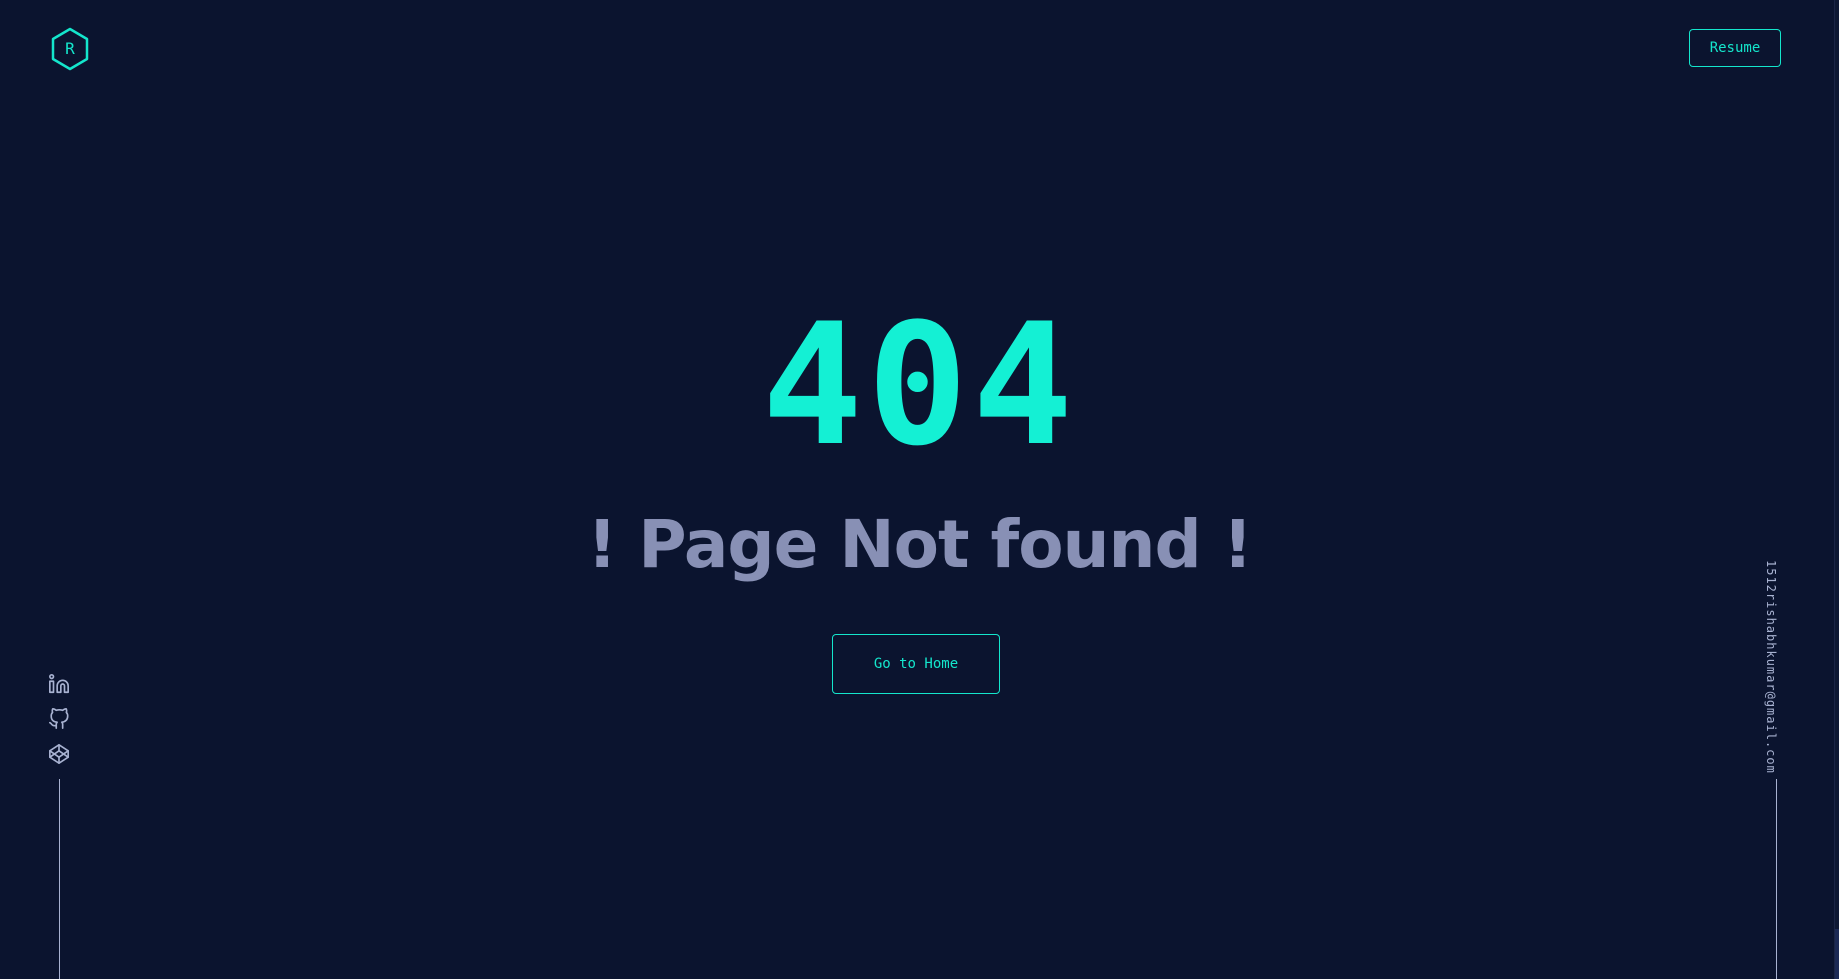  I want to click on github-link, so click(59, 719).